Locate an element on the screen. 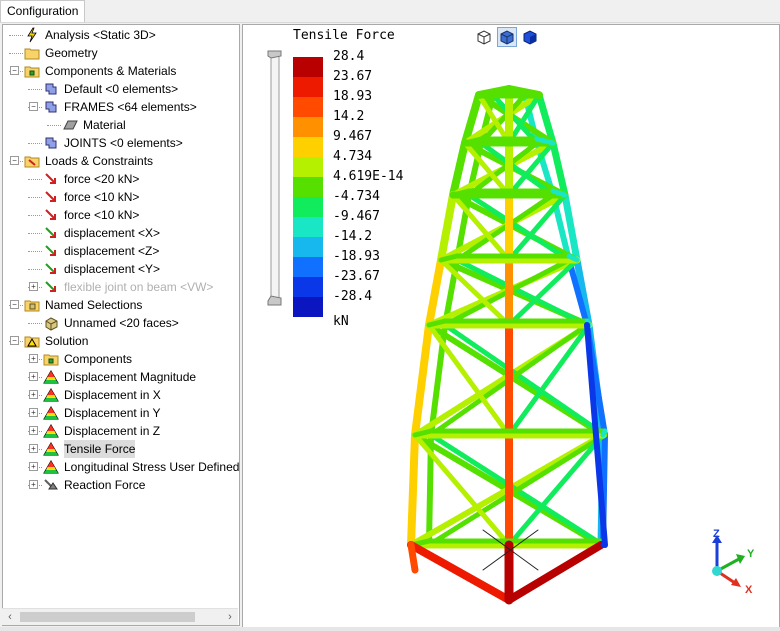 This screenshot has width=780, height=631. tree-item: displacement <Z> is located at coordinates (121, 251).